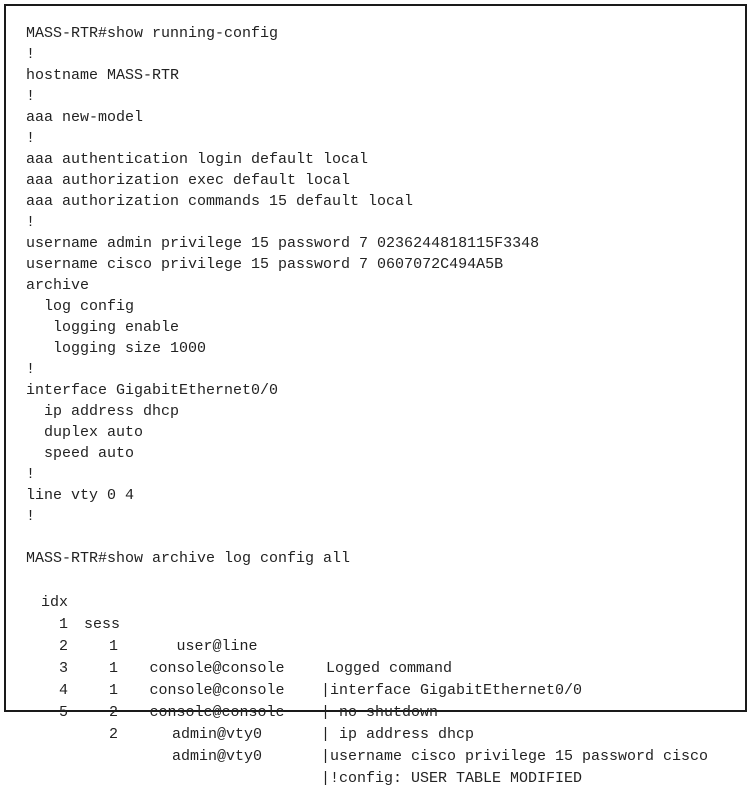 This screenshot has height=812, width=754. I want to click on config-line: hostname MASS-RTR, so click(103, 75).